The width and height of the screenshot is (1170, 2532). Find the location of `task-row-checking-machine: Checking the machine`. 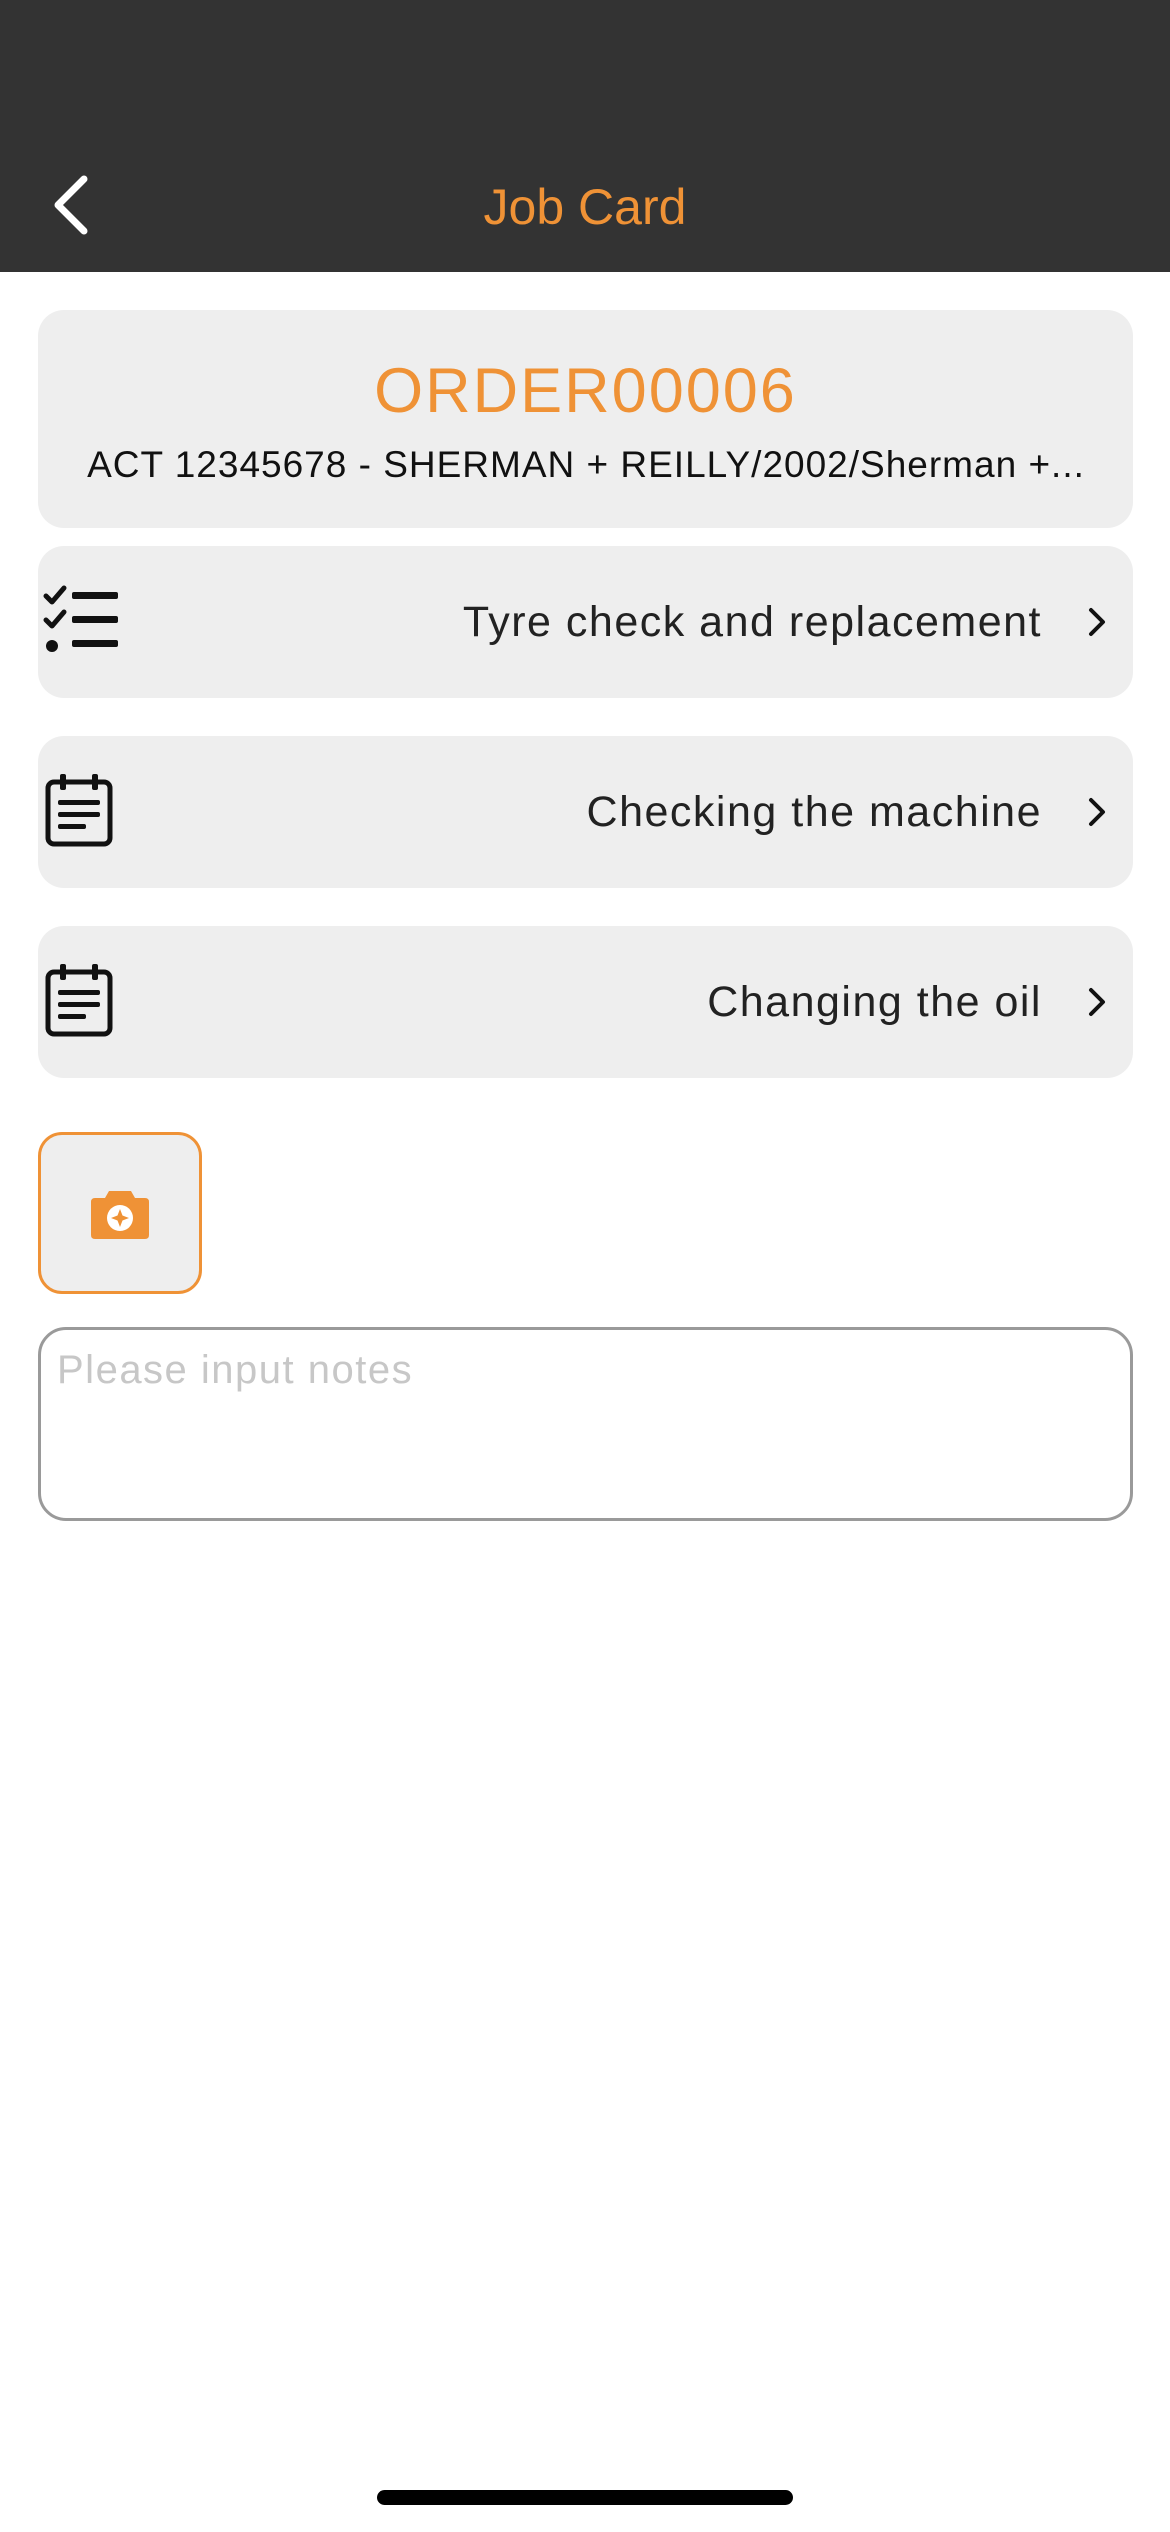

task-row-checking-machine: Checking the machine is located at coordinates (585, 812).